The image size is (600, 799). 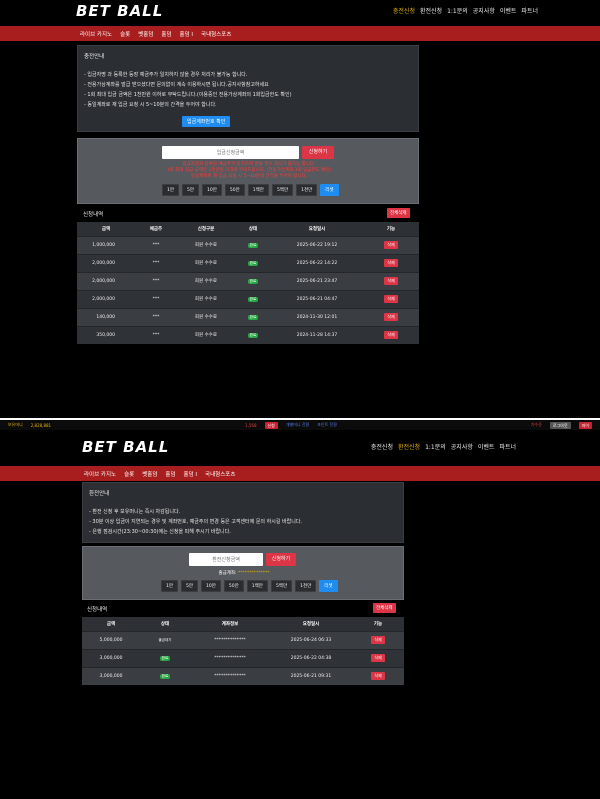 What do you see at coordinates (317, 262) in the screenshot?
I see `cell-date: 2025-06-22 14:22` at bounding box center [317, 262].